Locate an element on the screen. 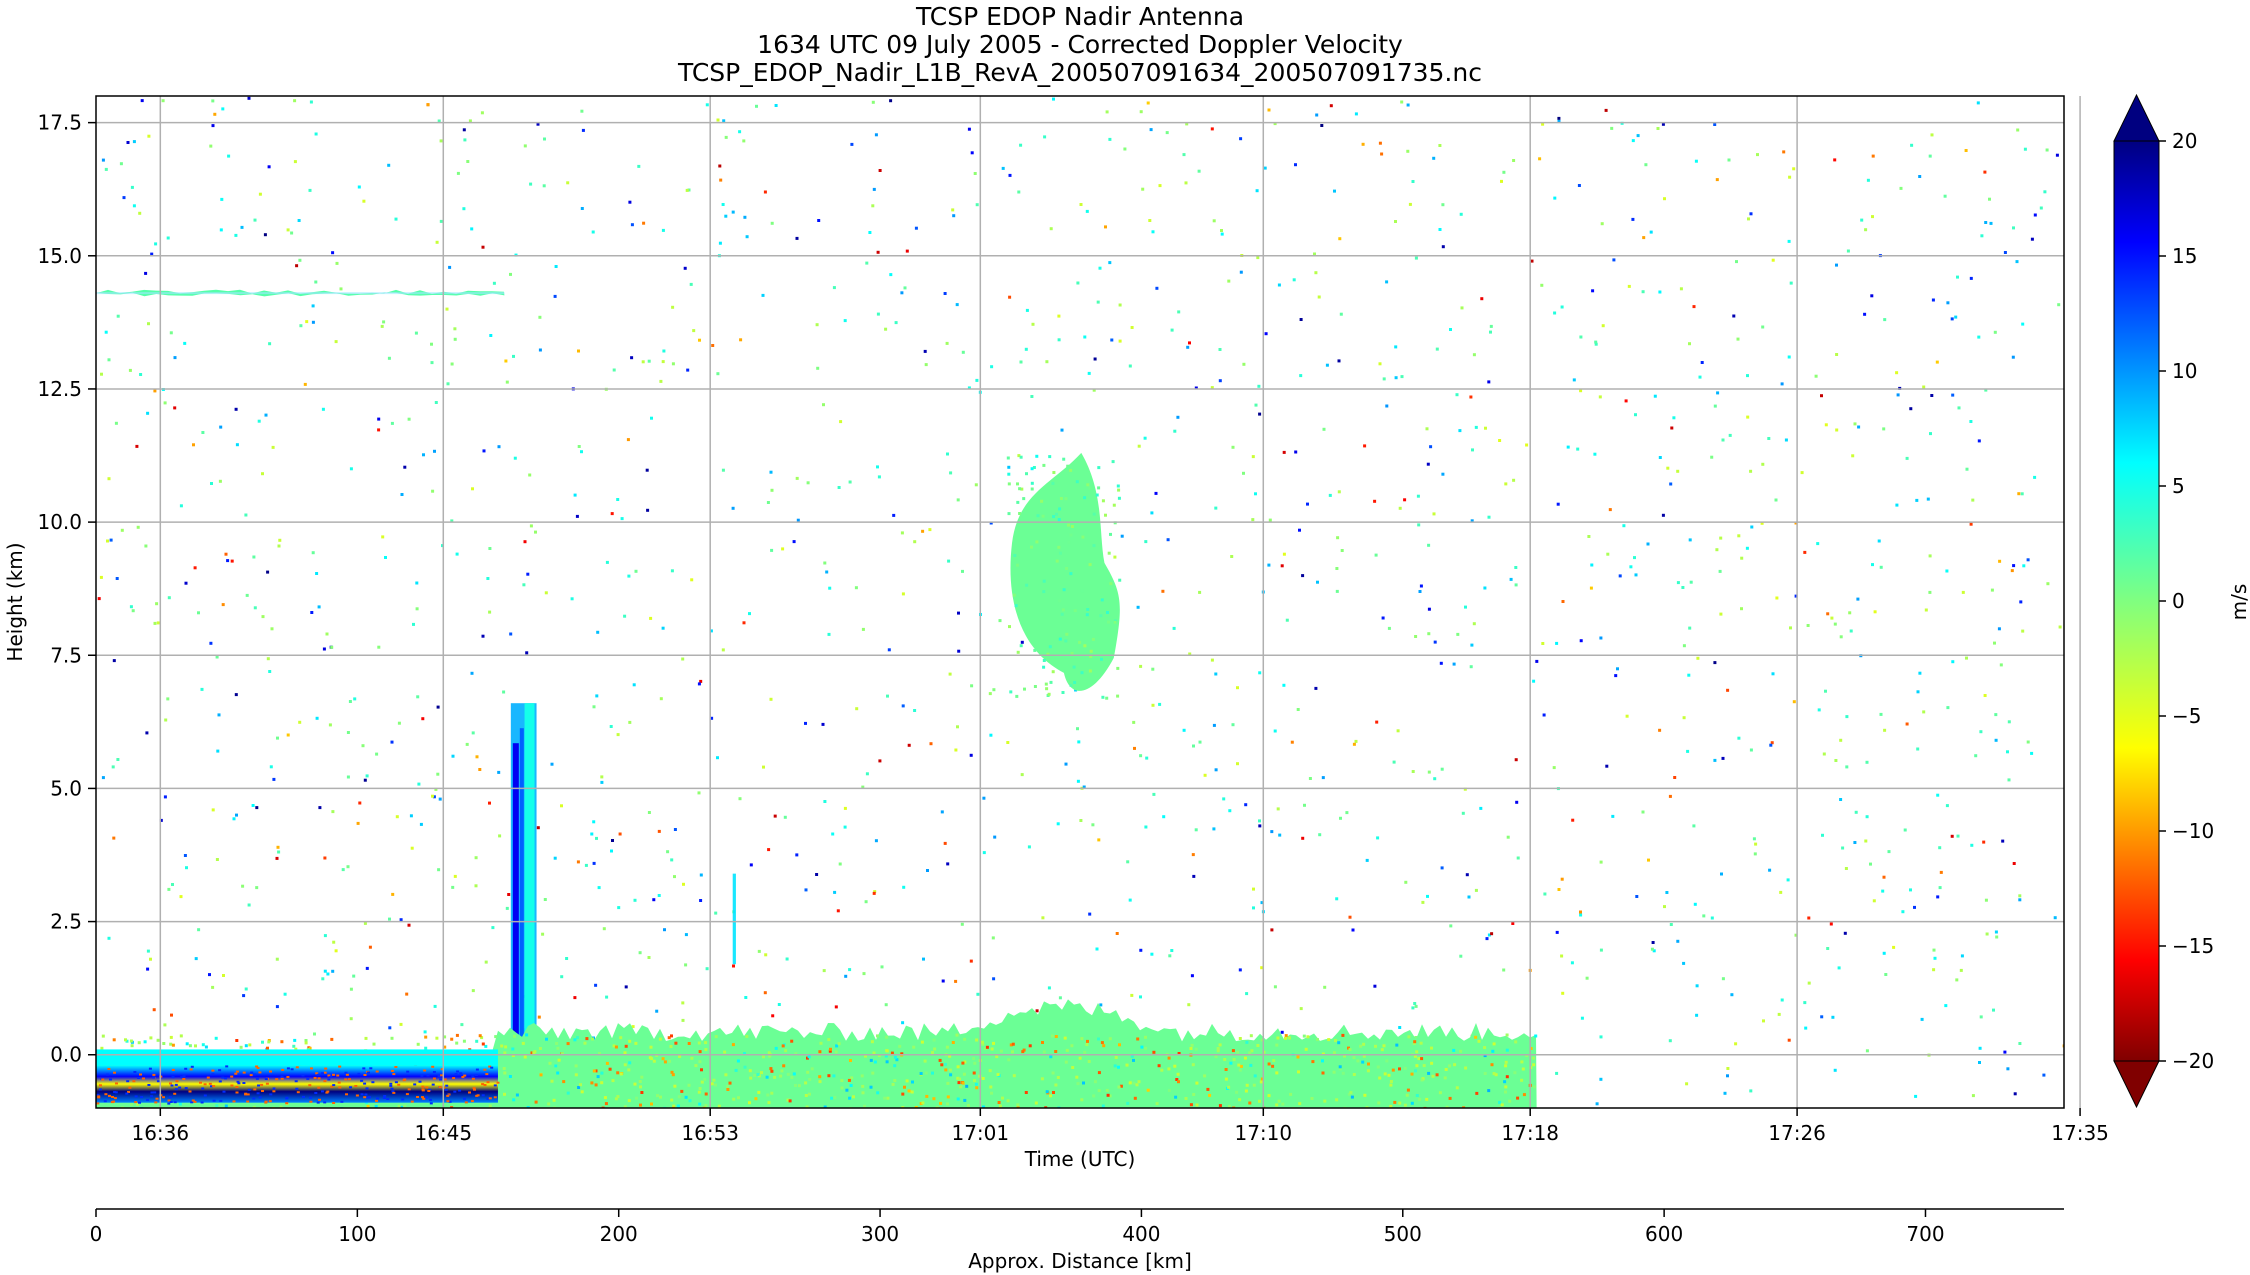 The width and height of the screenshot is (2250, 1275). x-tick-label: 17:10 is located at coordinates (1263, 1133).